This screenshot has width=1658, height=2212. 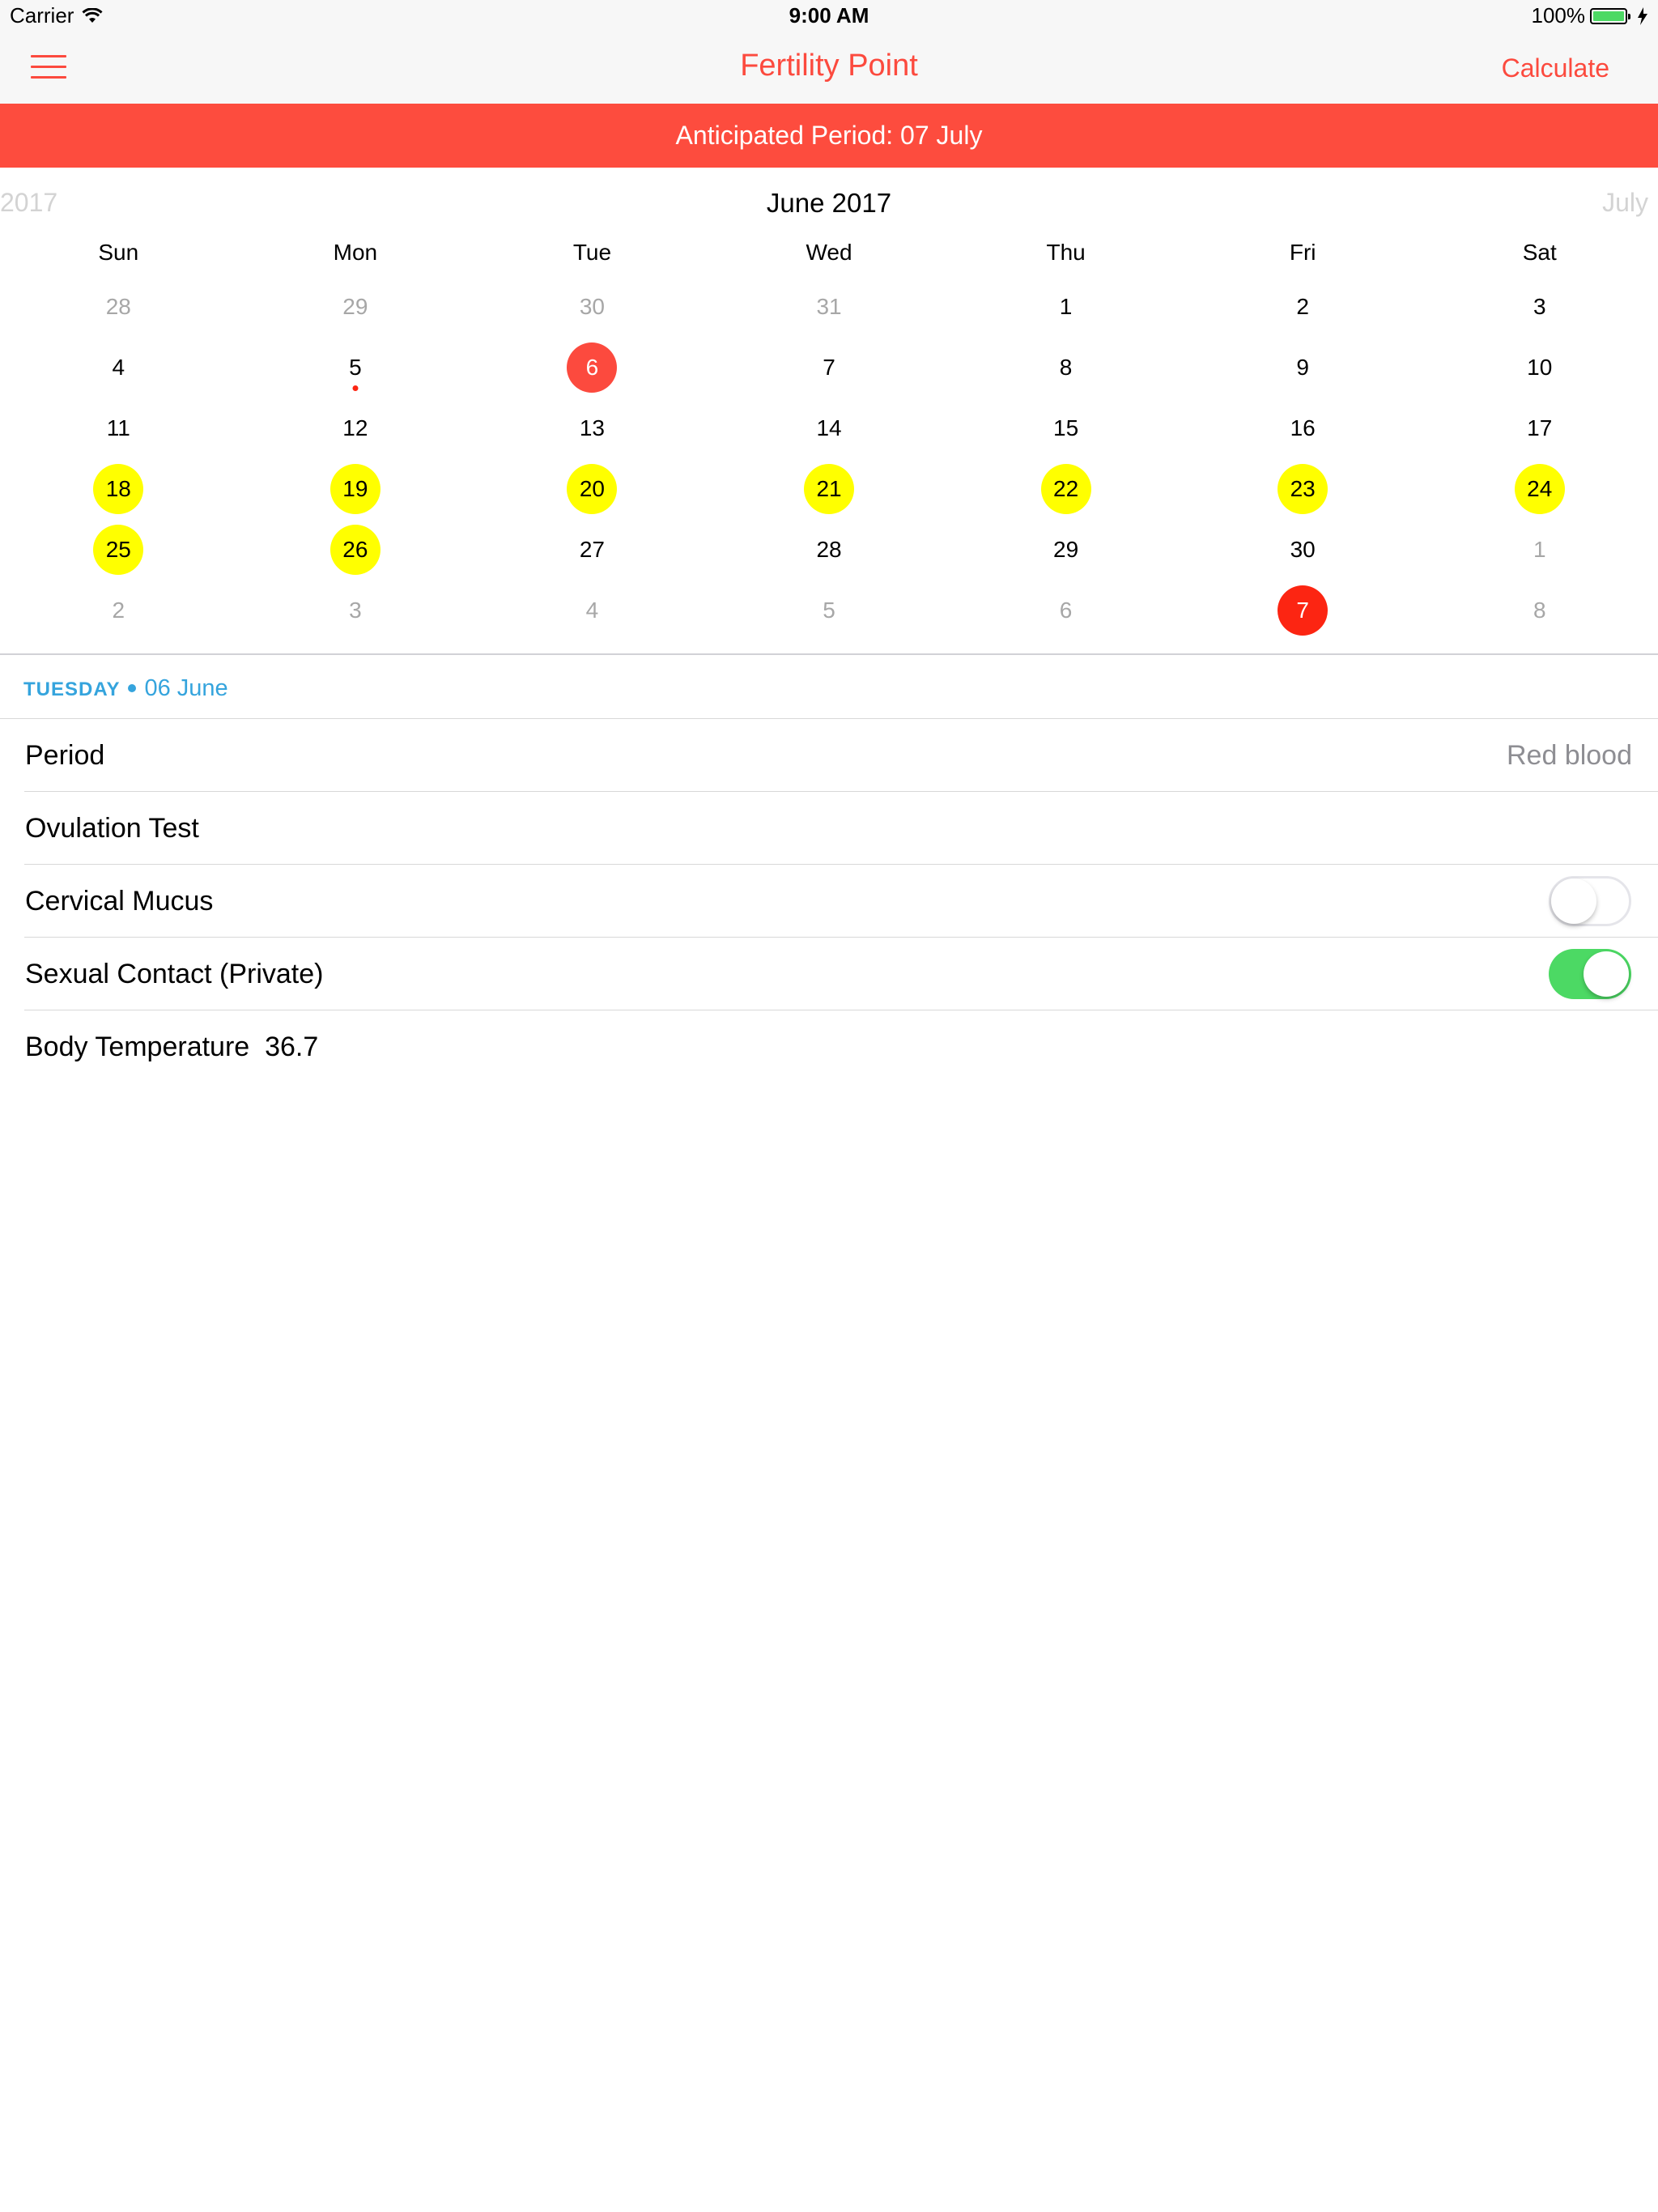 What do you see at coordinates (829, 255) in the screenshot?
I see `weekday-header: Sun Mon Tue Wed Thu Fri Sat` at bounding box center [829, 255].